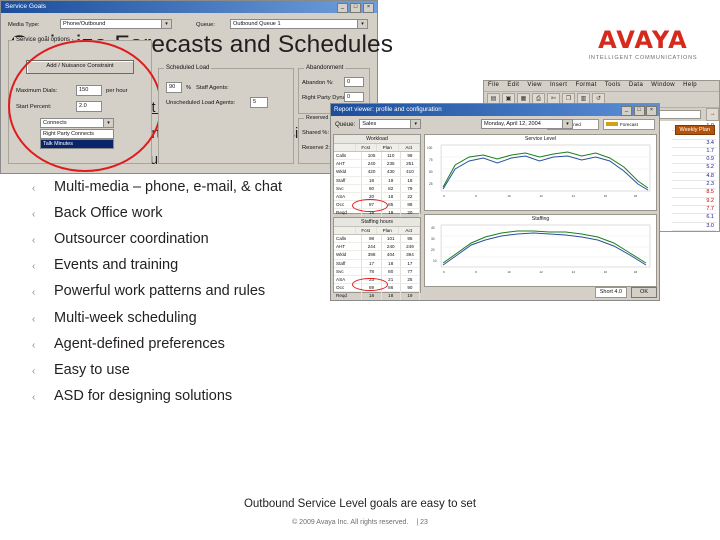  I want to click on annotation-ellipse, so click(370, 205).